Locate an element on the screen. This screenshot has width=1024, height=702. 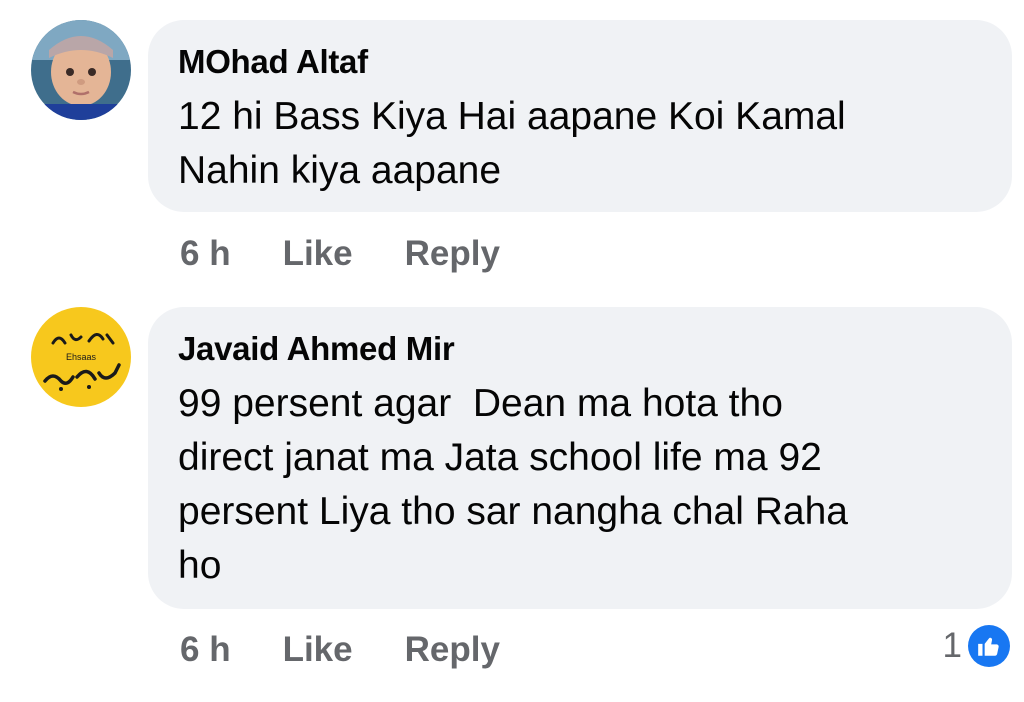
thumbs-up-icon is located at coordinates (989, 646).